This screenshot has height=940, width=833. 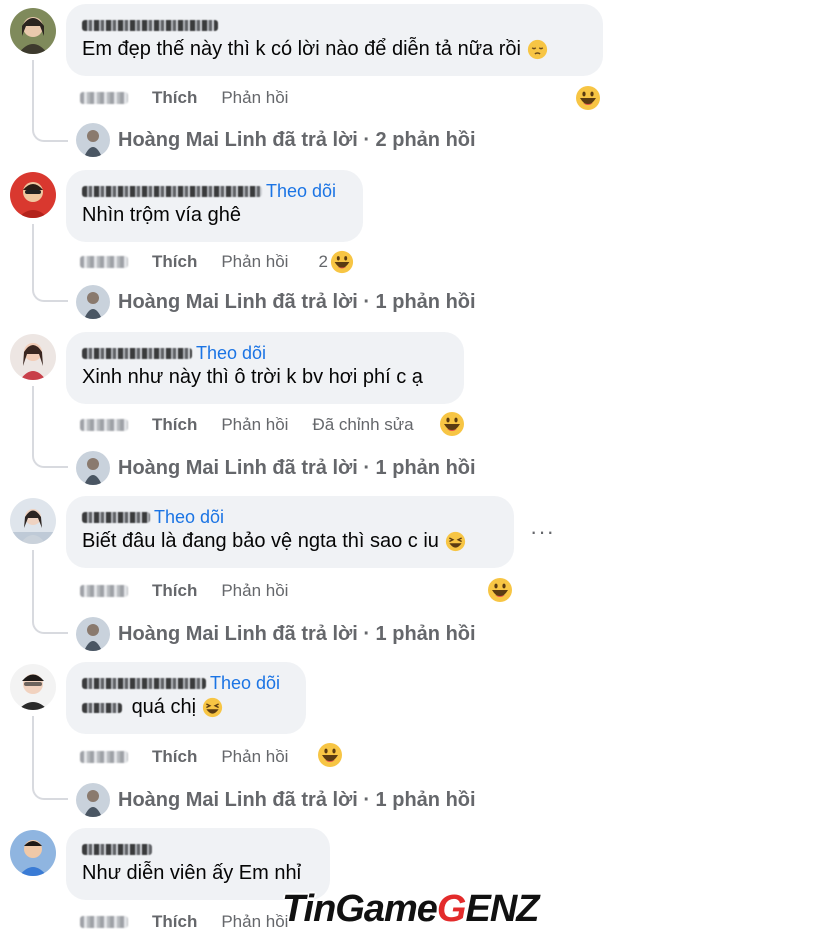 What do you see at coordinates (252, 377) in the screenshot?
I see `comment-text: Xinh như này thì ô trời k bv hơi phí c ạ` at bounding box center [252, 377].